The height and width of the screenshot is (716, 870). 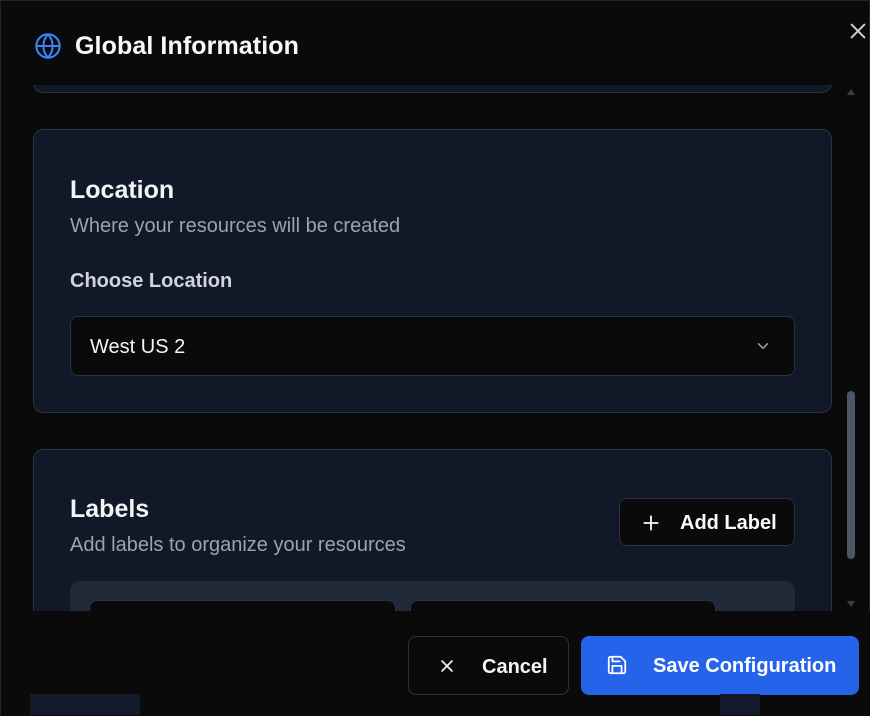 What do you see at coordinates (851, 92) in the screenshot?
I see `scroll-up-arrow` at bounding box center [851, 92].